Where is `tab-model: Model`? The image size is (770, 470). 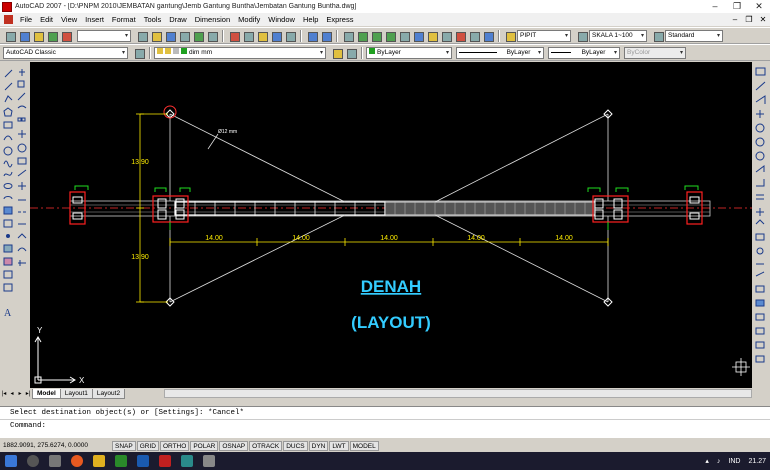 tab-model: Model is located at coordinates (46, 393).